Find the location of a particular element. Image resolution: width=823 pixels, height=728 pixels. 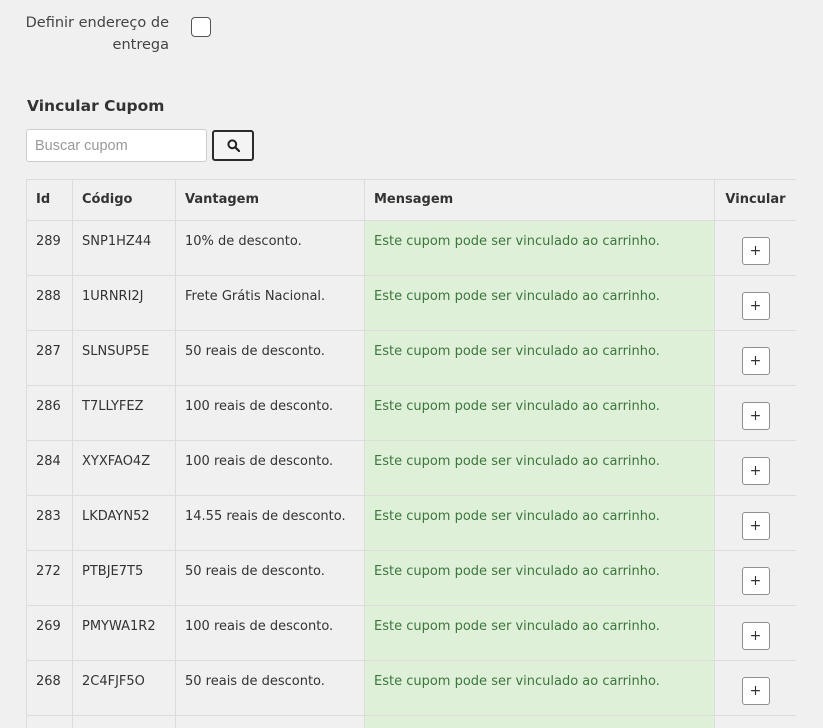

cell-id: 272 is located at coordinates (49, 578).